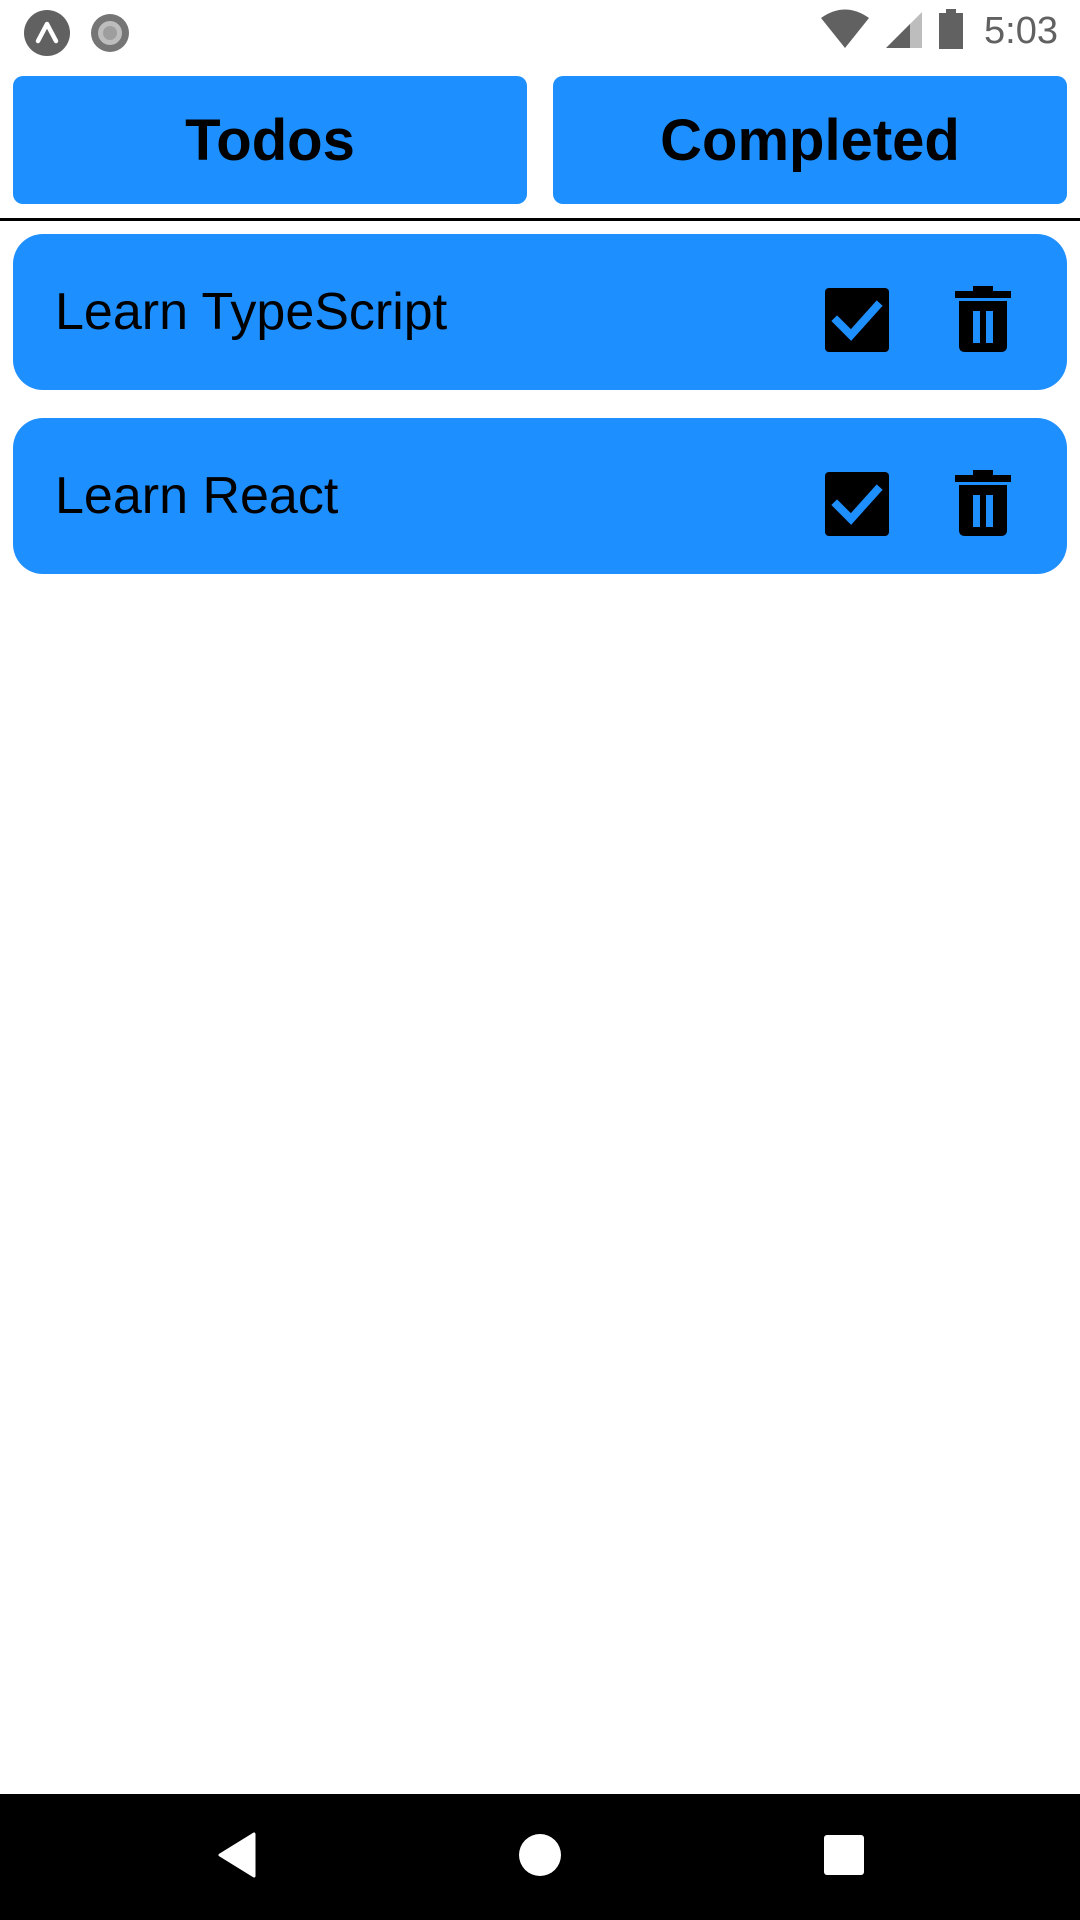 This screenshot has height=1920, width=1080. What do you see at coordinates (251, 312) in the screenshot?
I see `todo-item-label: Learn TypeScript` at bounding box center [251, 312].